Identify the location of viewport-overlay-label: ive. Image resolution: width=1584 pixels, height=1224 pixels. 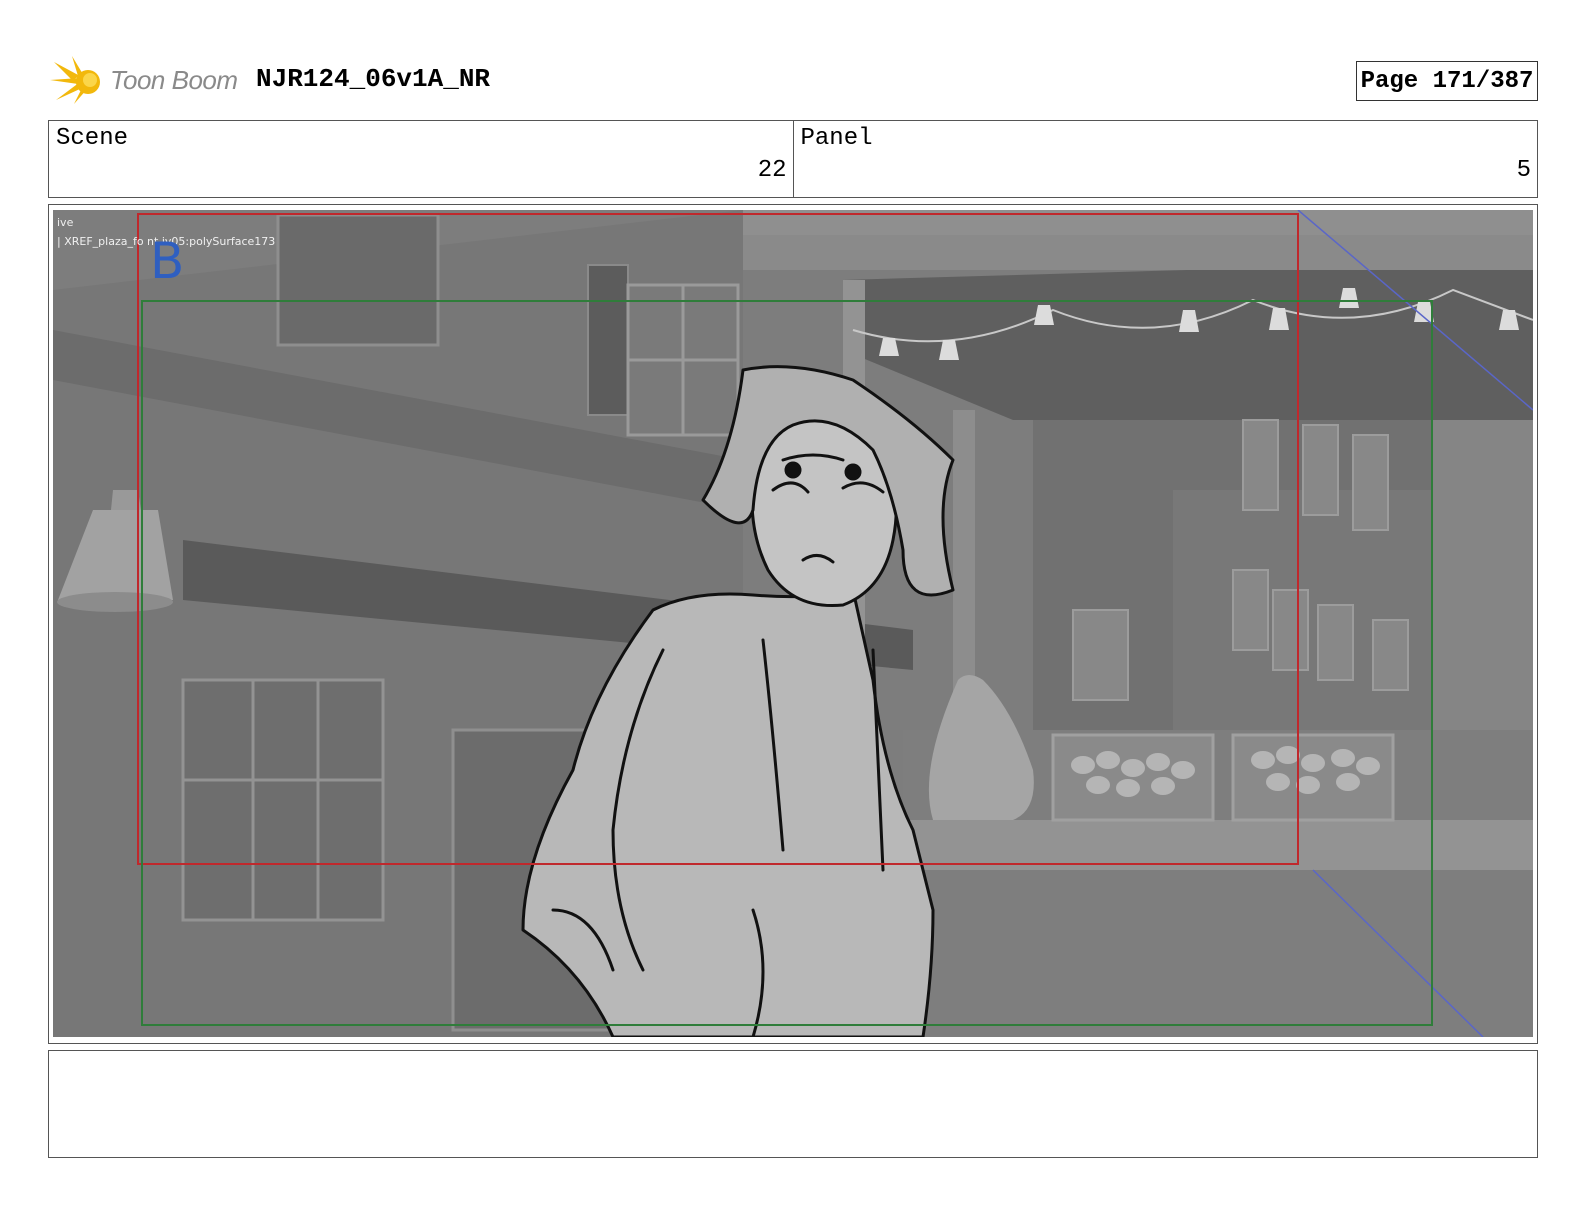
(65, 222).